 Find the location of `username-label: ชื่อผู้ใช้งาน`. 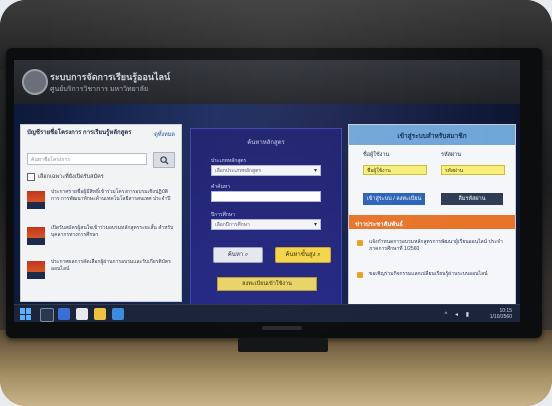

username-label: ชื่อผู้ใช้งาน is located at coordinates (376, 155).